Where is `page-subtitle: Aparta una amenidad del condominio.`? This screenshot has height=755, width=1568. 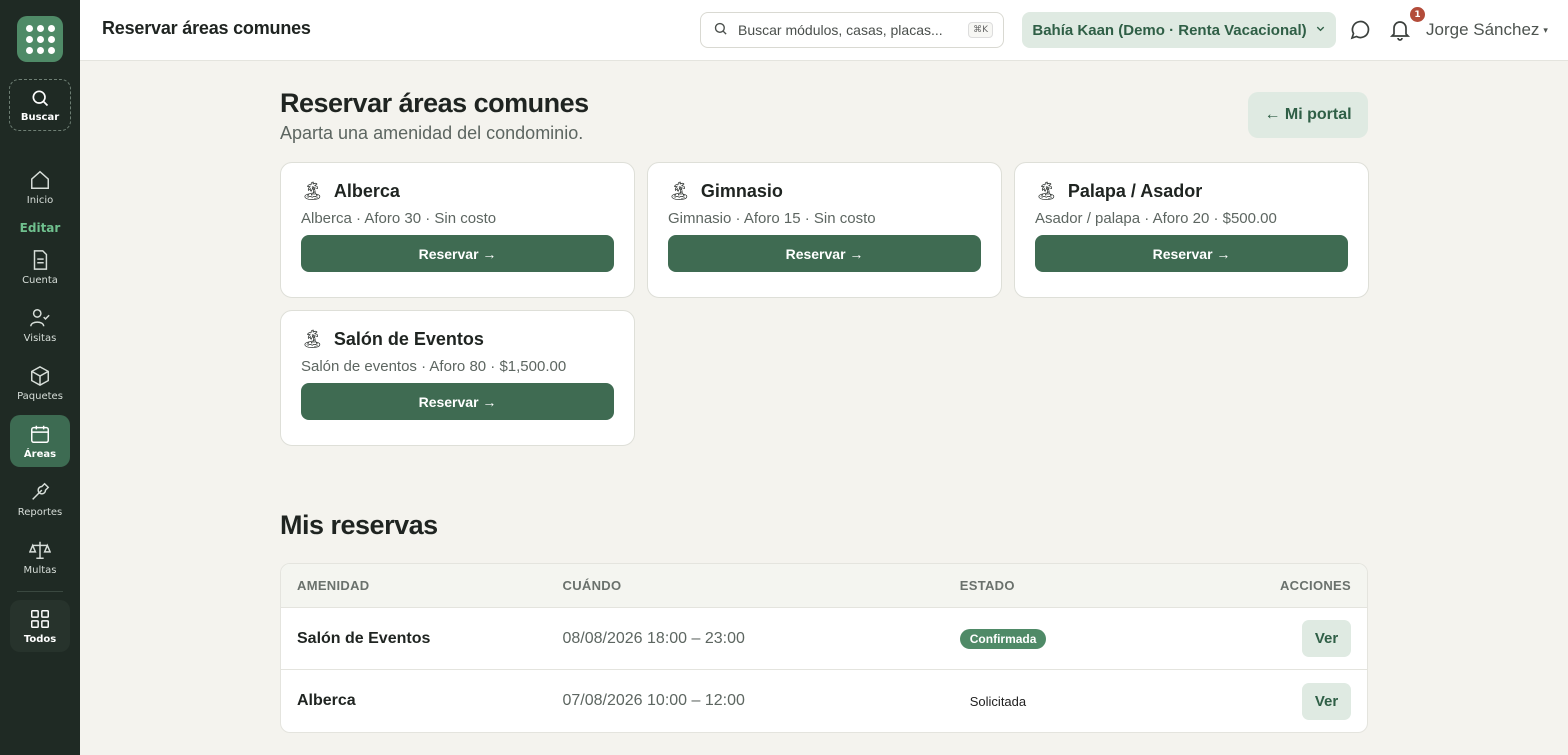 page-subtitle: Aparta una amenidad del condominio. is located at coordinates (432, 133).